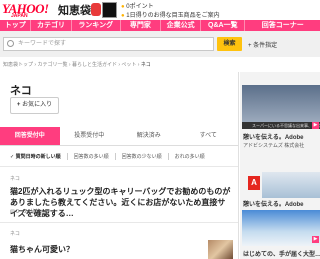  What do you see at coordinates (173, 16) in the screenshot?
I see `promo-text: 1日得りのお得な目玉商品をご案内` at bounding box center [173, 16].